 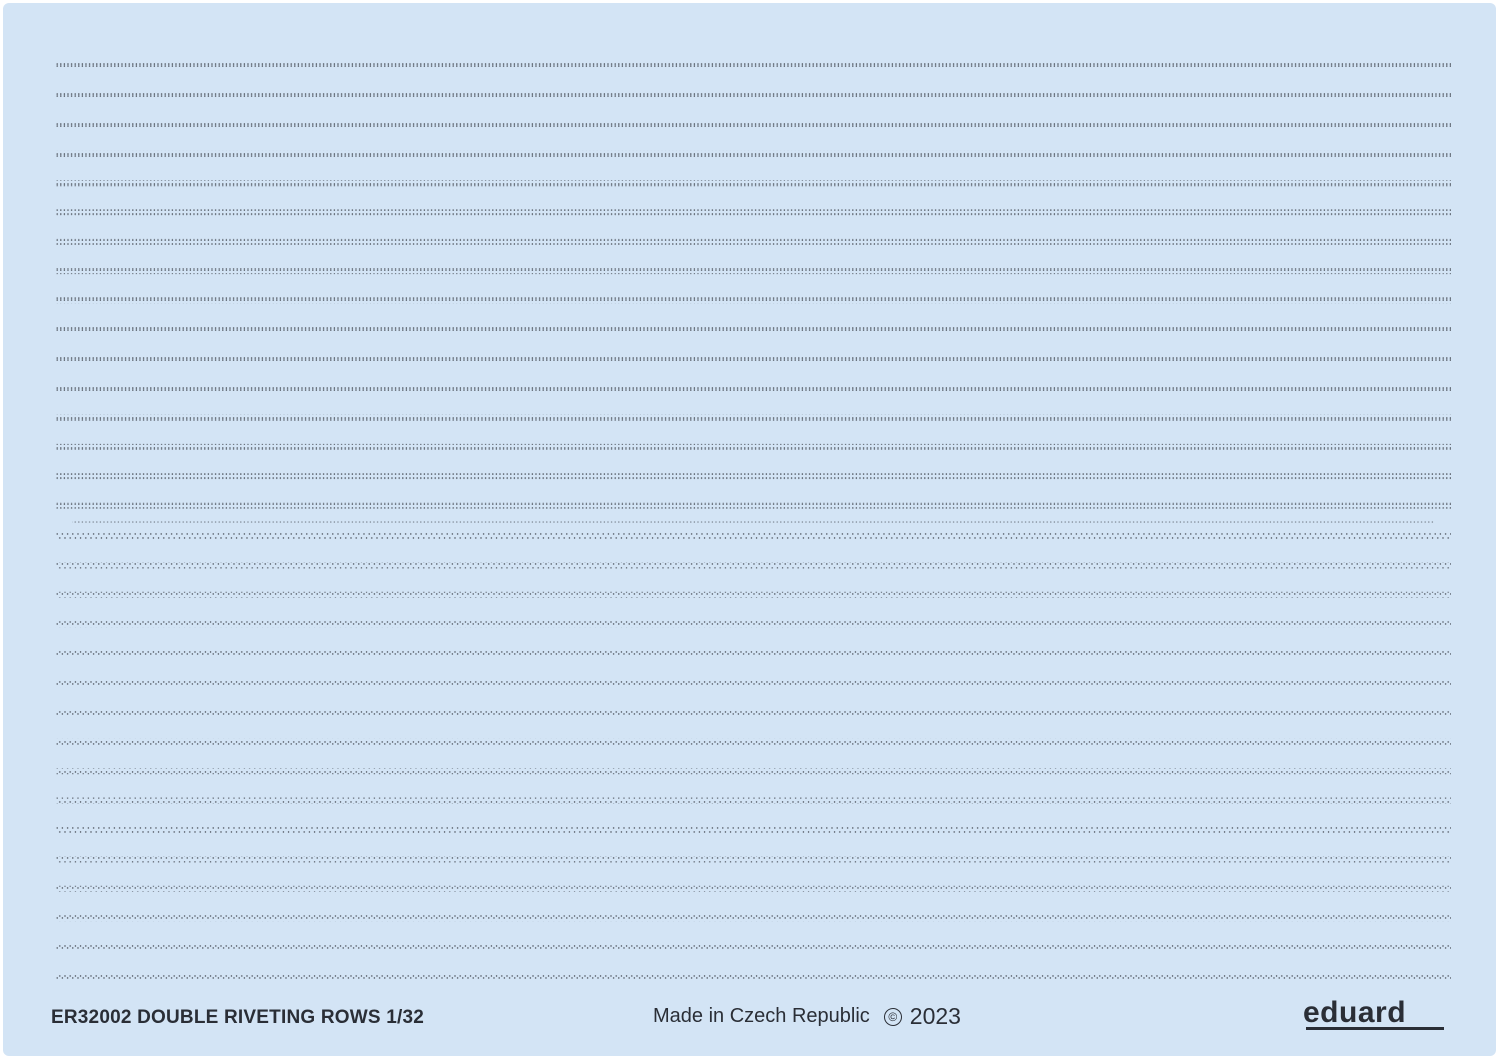 I want to click on eduard-logo: eduard, so click(x=1355, y=1012).